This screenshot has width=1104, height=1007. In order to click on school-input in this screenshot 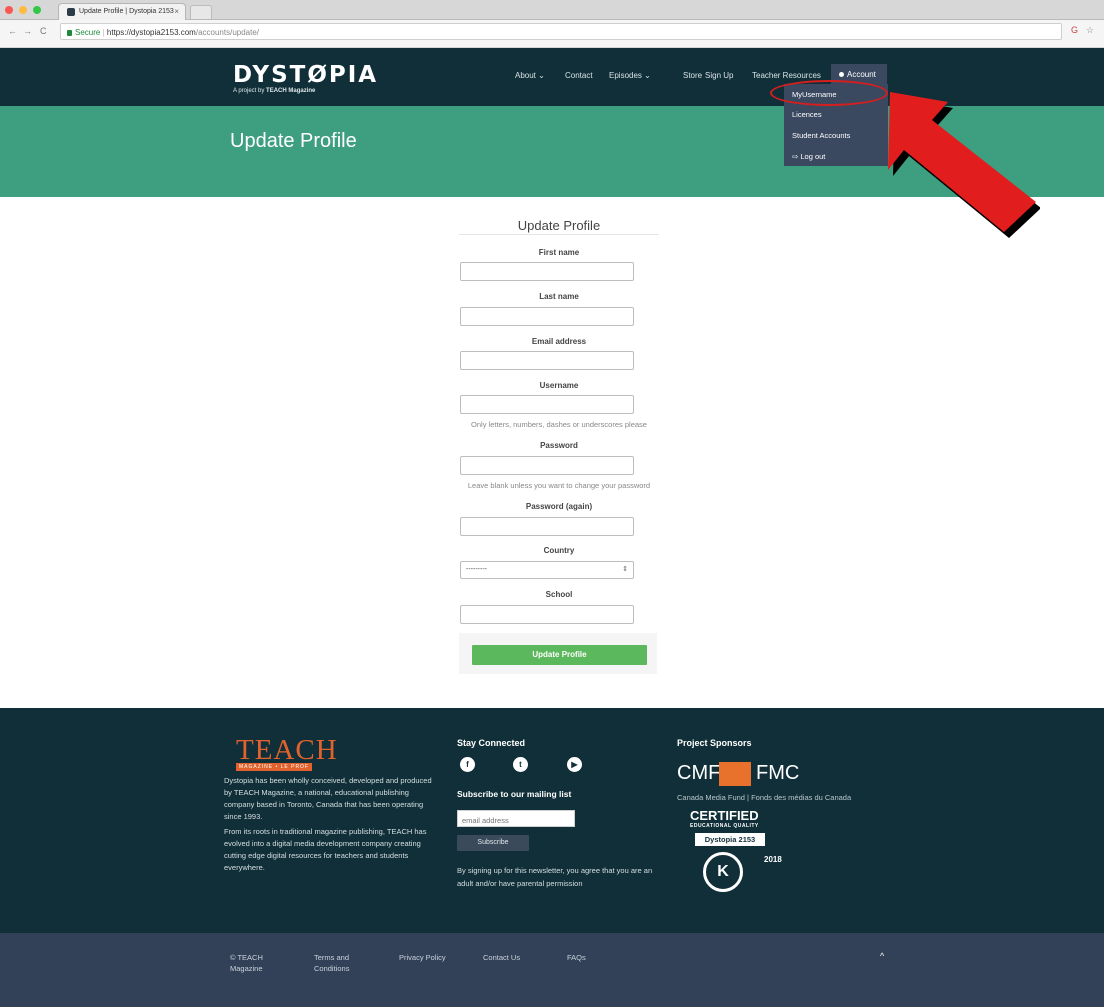, I will do `click(547, 614)`.